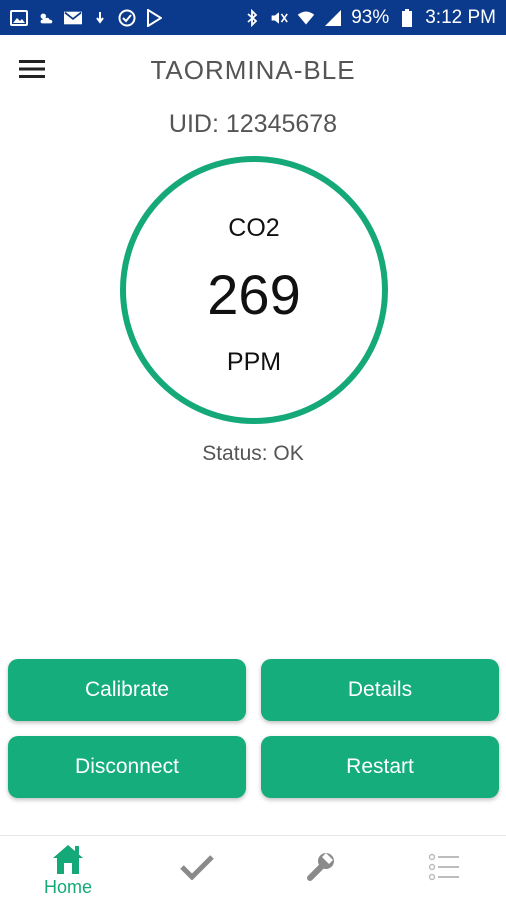 This screenshot has height=900, width=506. I want to click on nav-check, so click(197, 868).